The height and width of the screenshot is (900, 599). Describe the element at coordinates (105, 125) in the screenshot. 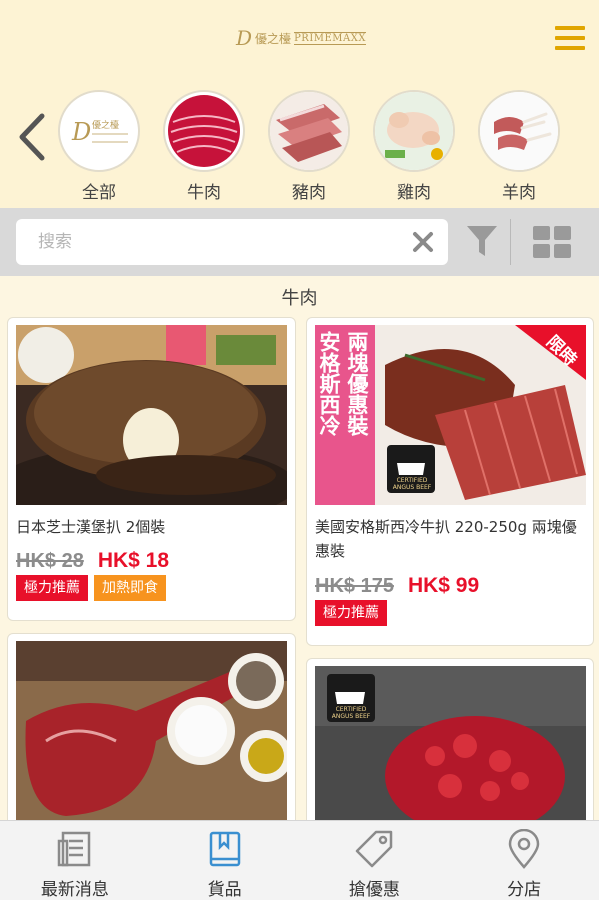

I see `svg-text: 優之檯` at that location.